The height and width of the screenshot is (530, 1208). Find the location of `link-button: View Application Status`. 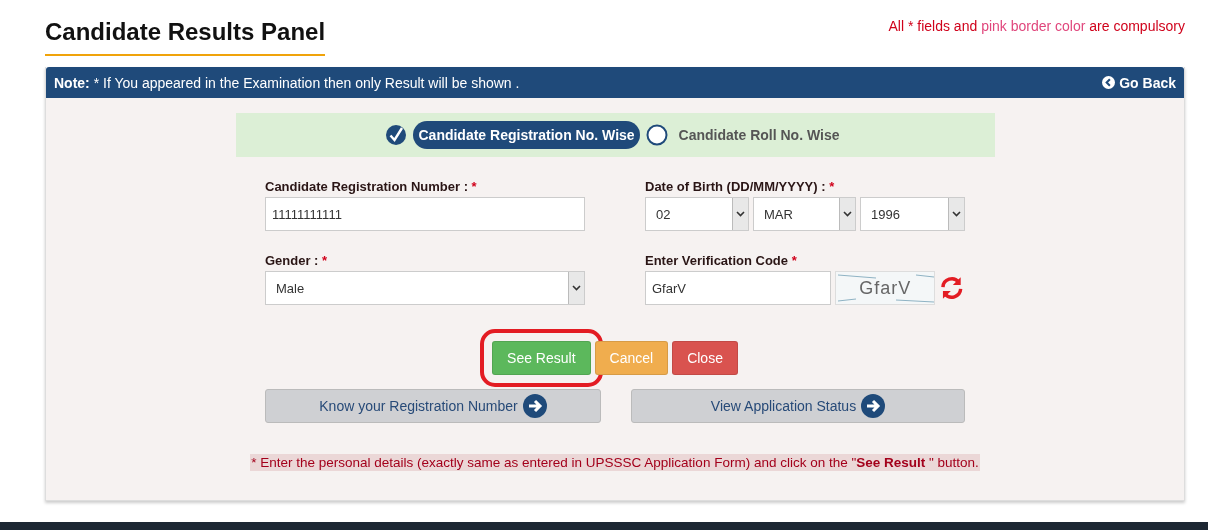

link-button: View Application Status is located at coordinates (798, 406).